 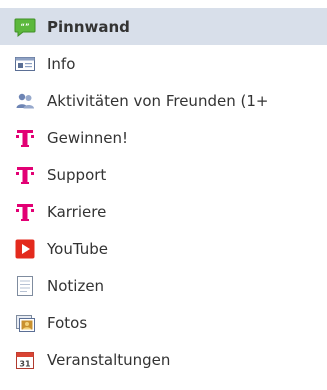 What do you see at coordinates (25, 363) in the screenshot?
I see `svg-text: 31` at bounding box center [25, 363].